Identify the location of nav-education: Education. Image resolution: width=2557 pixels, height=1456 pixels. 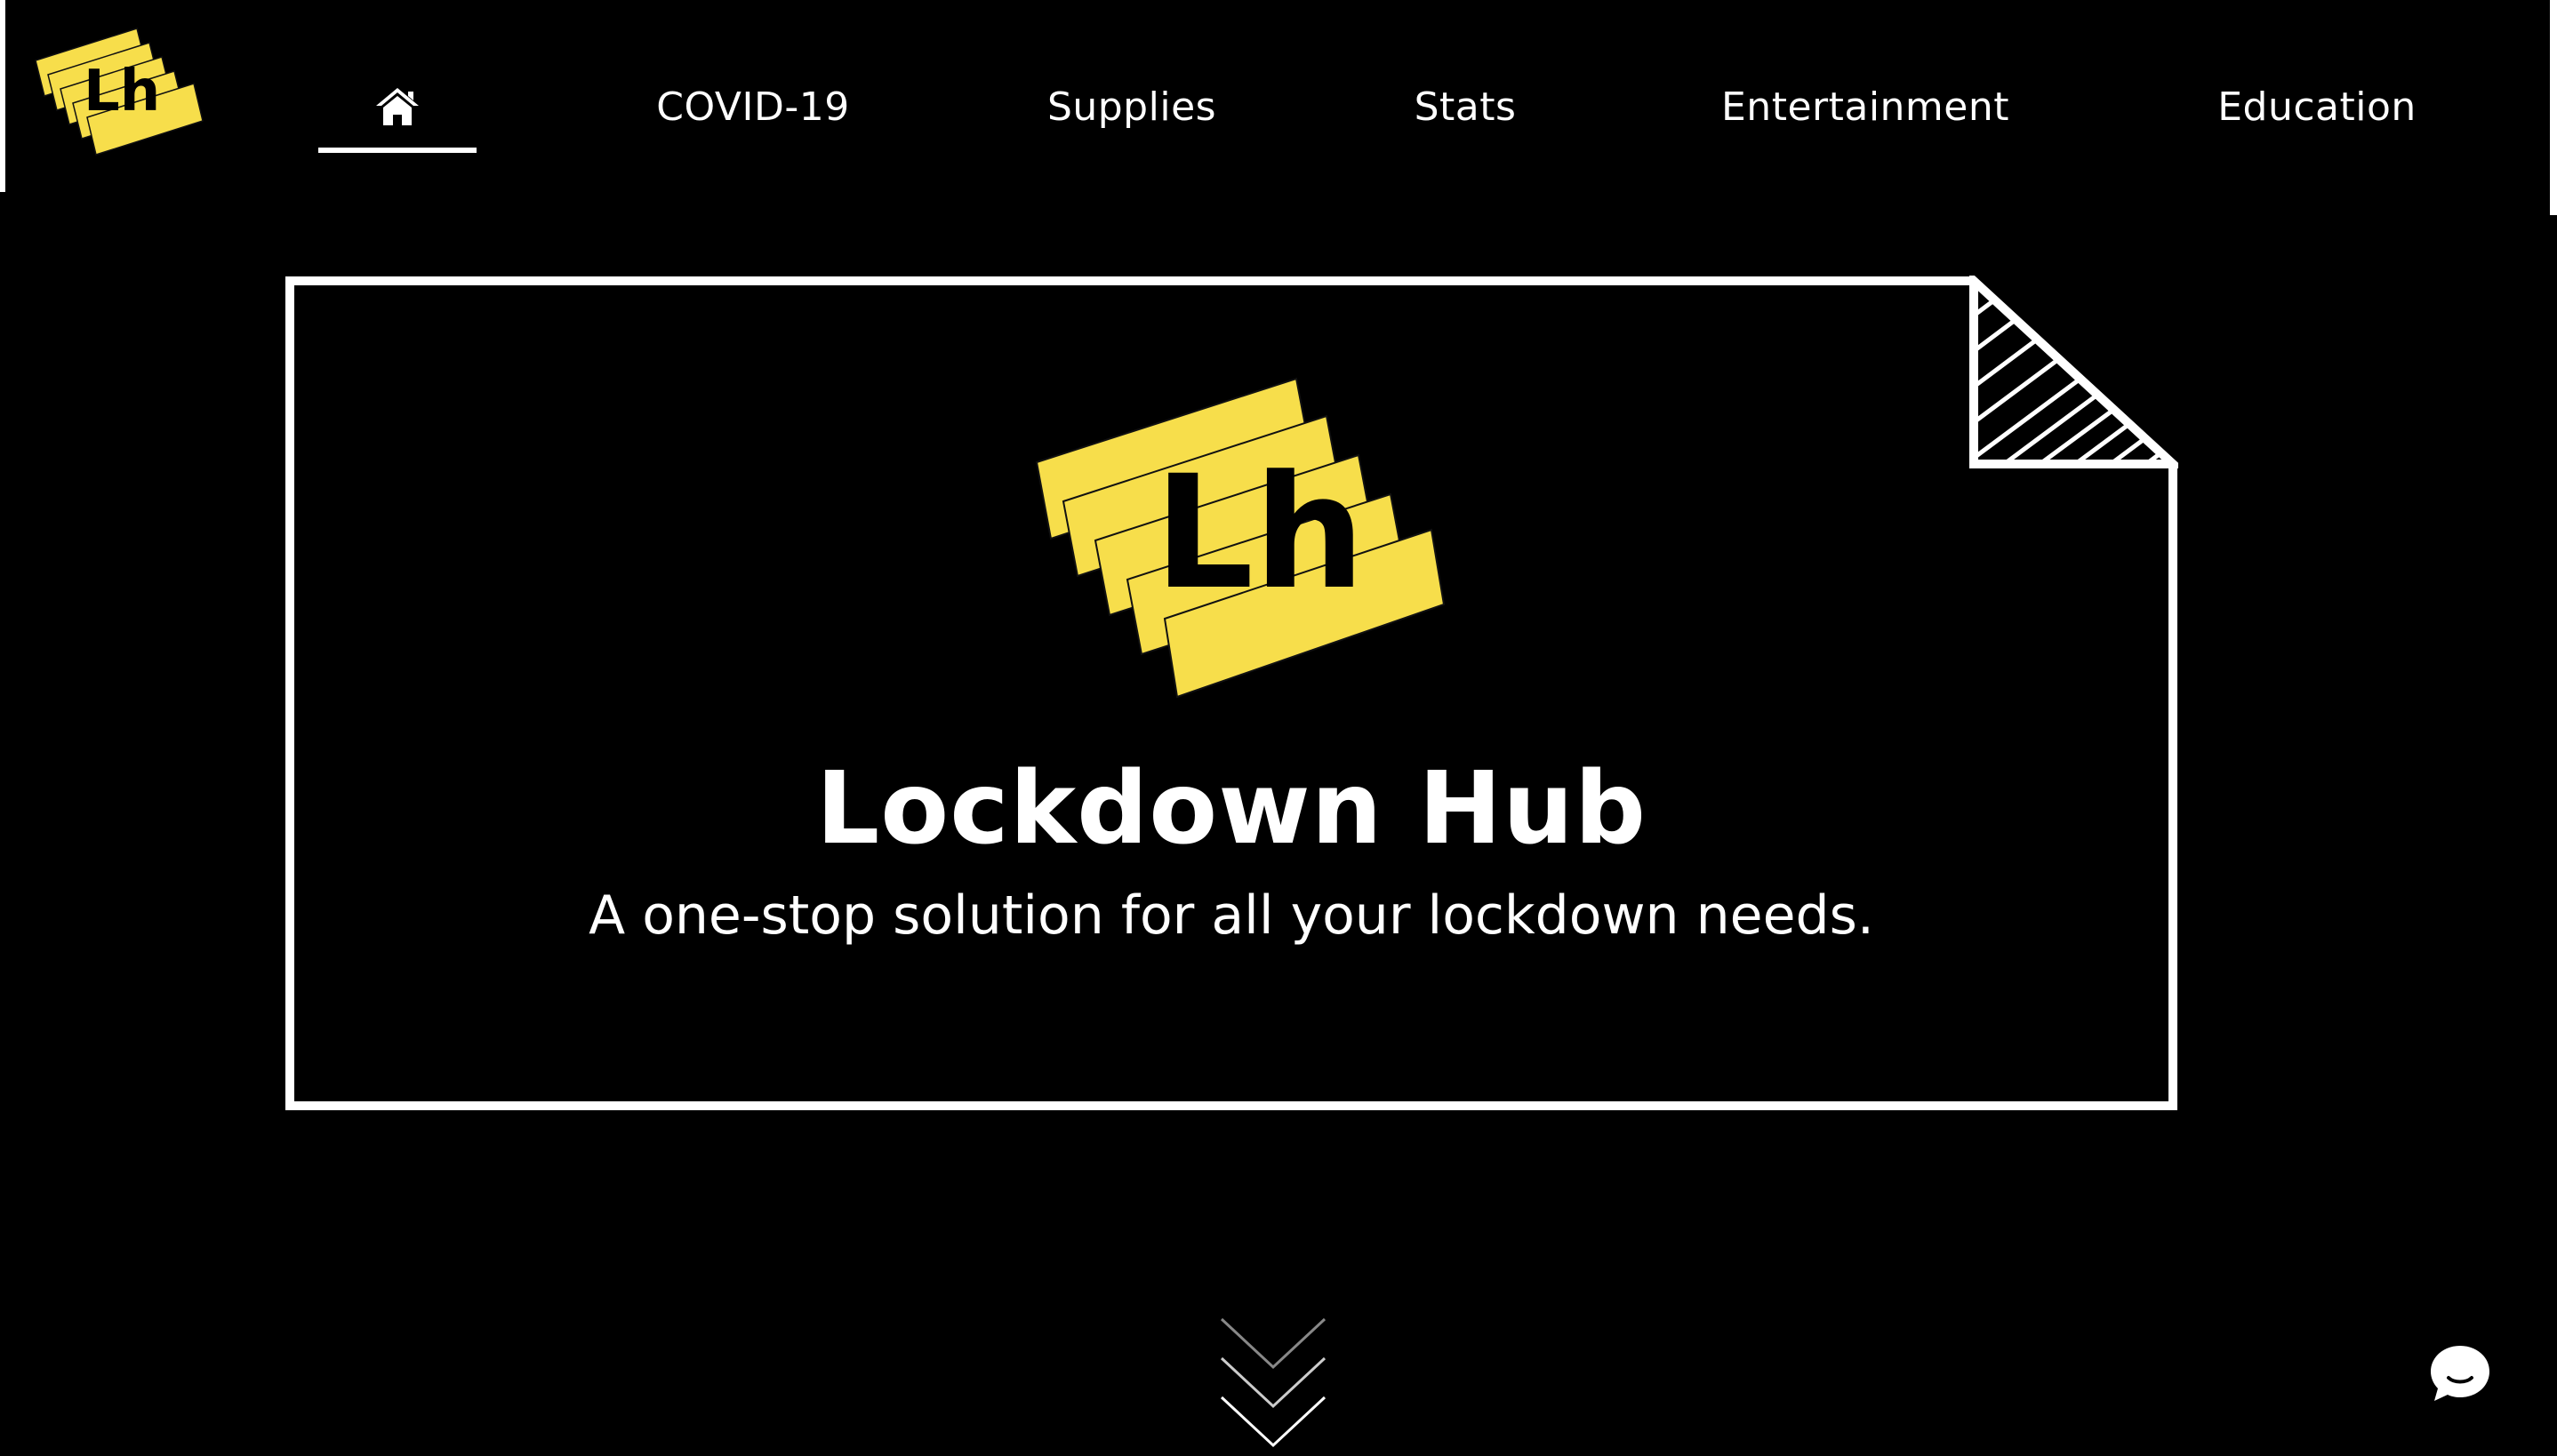
(2316, 106).